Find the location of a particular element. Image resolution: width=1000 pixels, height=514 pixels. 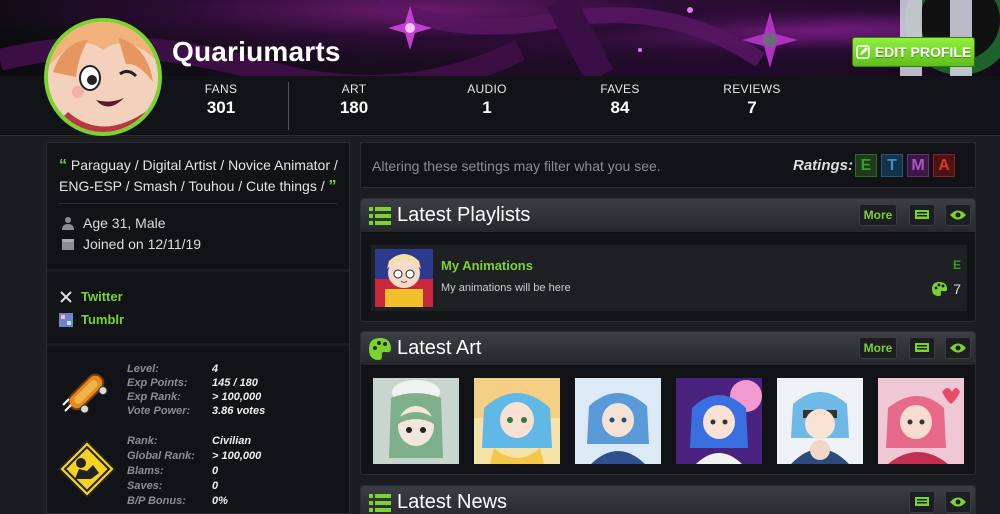

link-label: Twitter is located at coordinates (102, 296).